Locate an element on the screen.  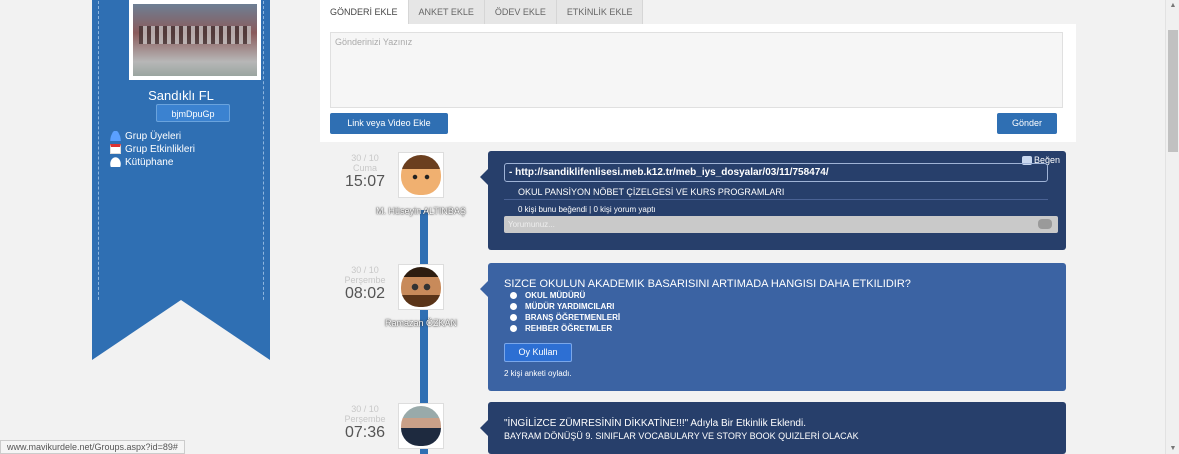
sidebar-links: Grup Üyeleri Grup Etkinlikleri Kütüphane is located at coordinates (152, 149).